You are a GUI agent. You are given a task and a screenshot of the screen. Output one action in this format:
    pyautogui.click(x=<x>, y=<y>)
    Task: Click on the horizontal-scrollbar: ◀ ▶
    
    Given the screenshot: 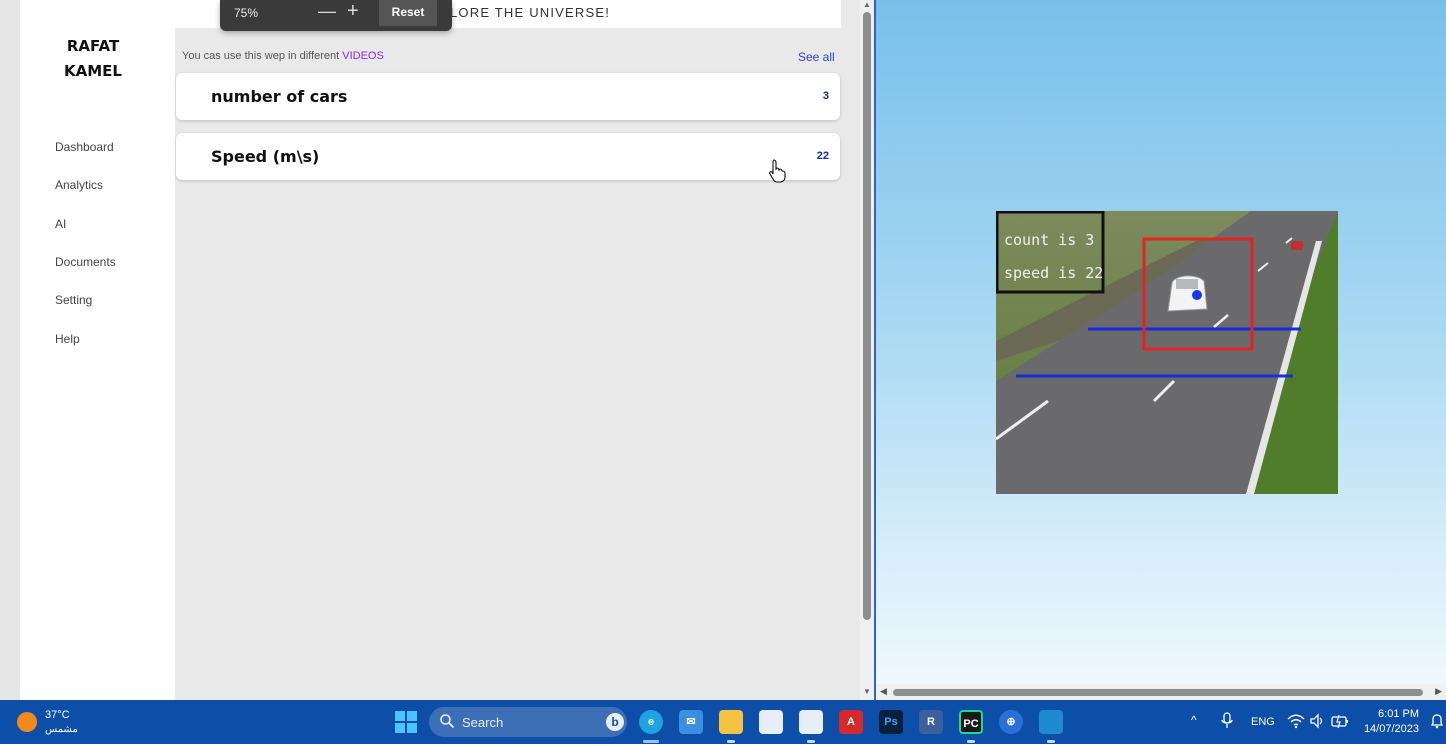 What is the action you would take?
    pyautogui.click(x=1161, y=692)
    